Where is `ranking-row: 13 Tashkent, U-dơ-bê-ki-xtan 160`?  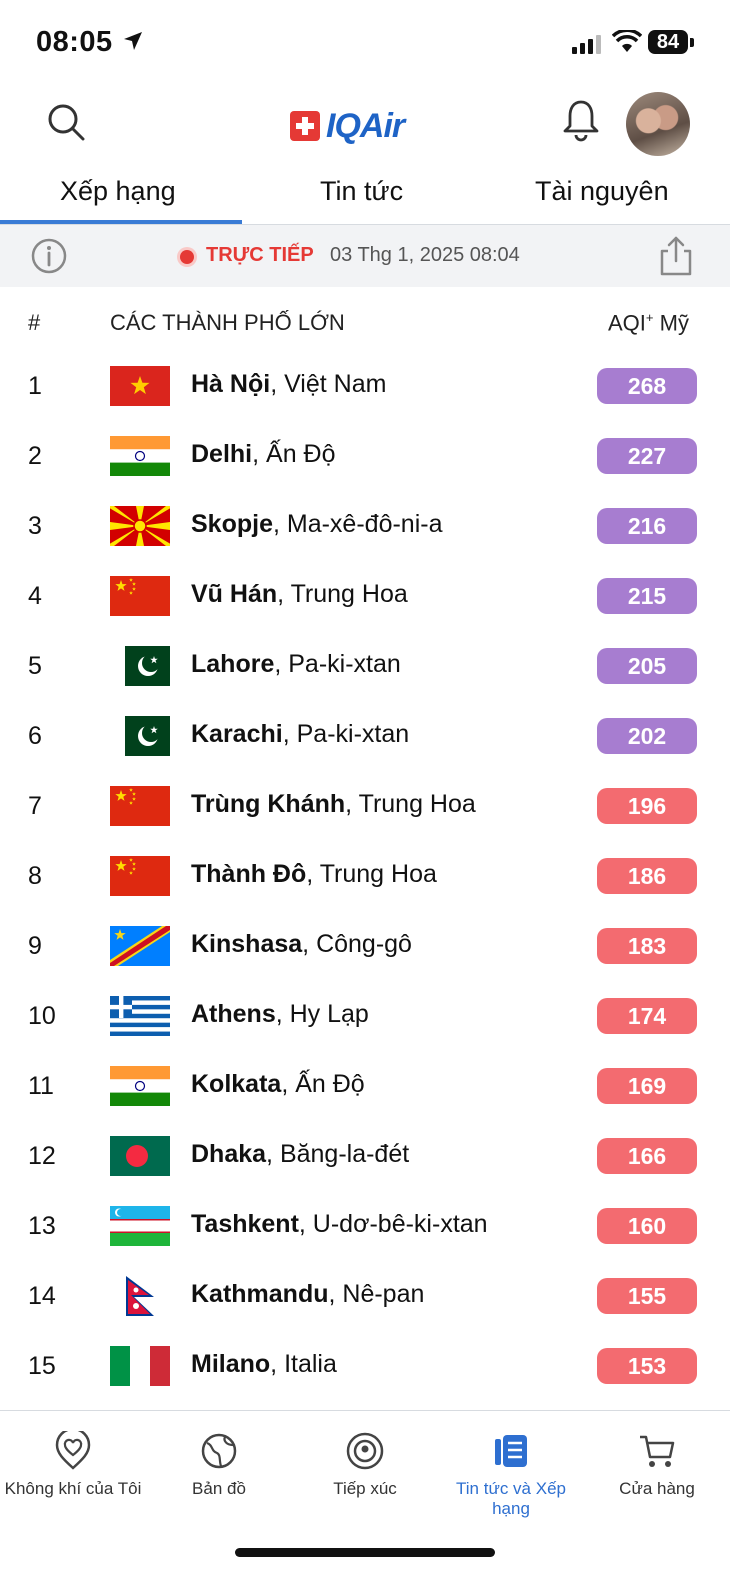 ranking-row: 13 Tashkent, U-dơ-bê-ki-xtan 160 is located at coordinates (365, 1227).